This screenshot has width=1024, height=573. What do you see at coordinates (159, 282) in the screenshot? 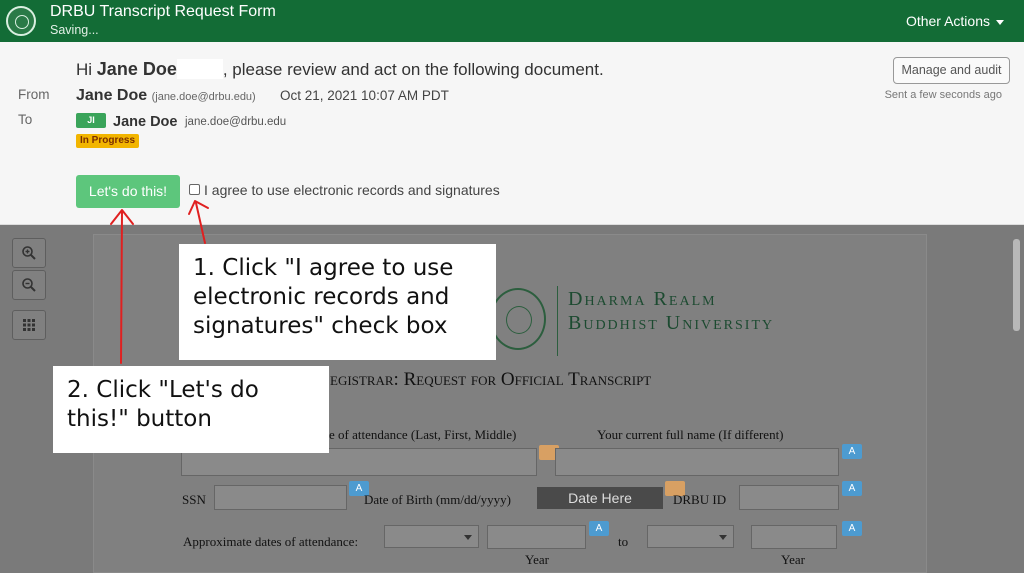
I see `annotation-arrows` at bounding box center [159, 282].